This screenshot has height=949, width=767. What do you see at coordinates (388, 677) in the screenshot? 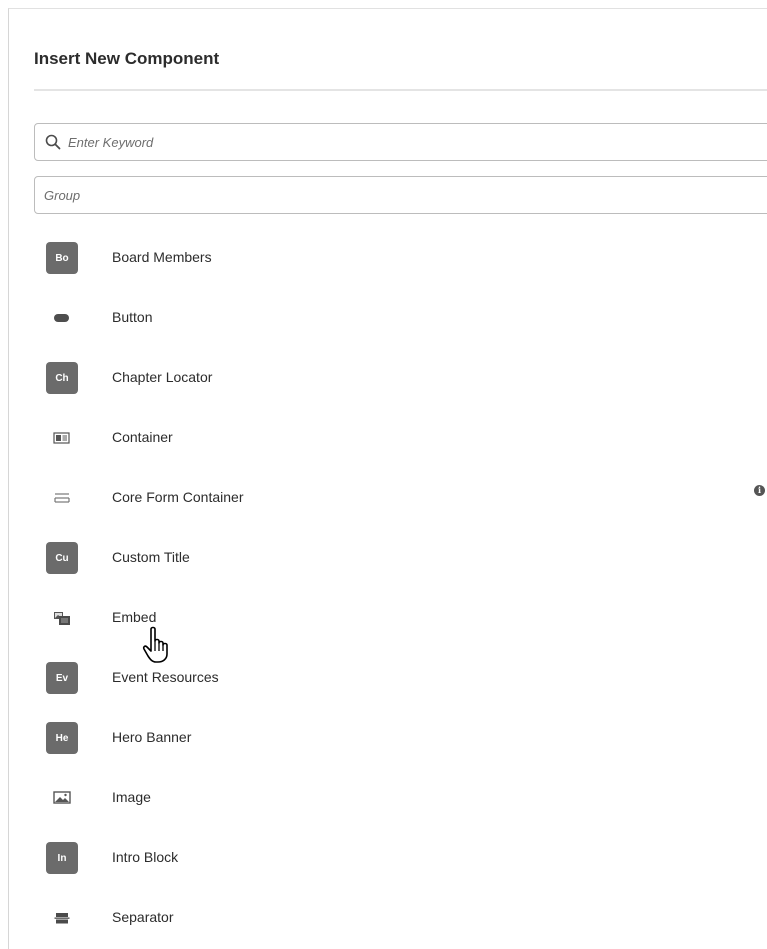
I see `component-item-event-resources: Ev Event Resources` at bounding box center [388, 677].